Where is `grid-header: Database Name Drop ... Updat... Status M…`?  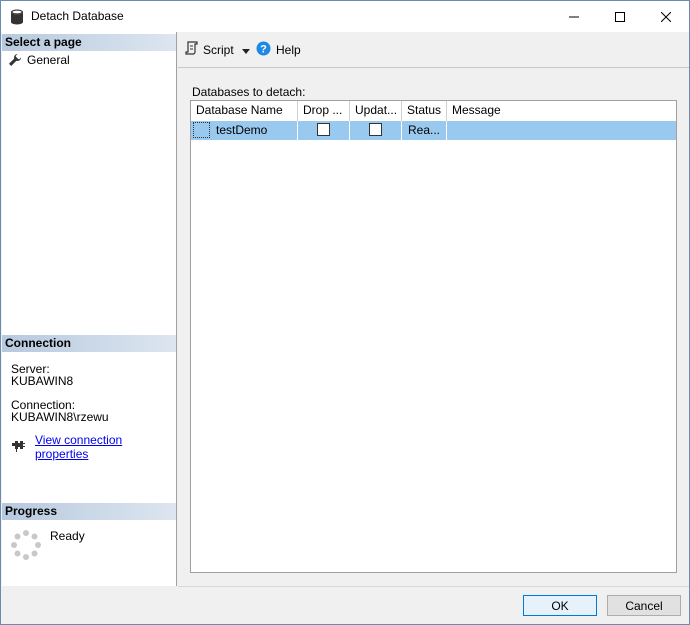
grid-header: Database Name Drop ... Updat... Status M… is located at coordinates (433, 111).